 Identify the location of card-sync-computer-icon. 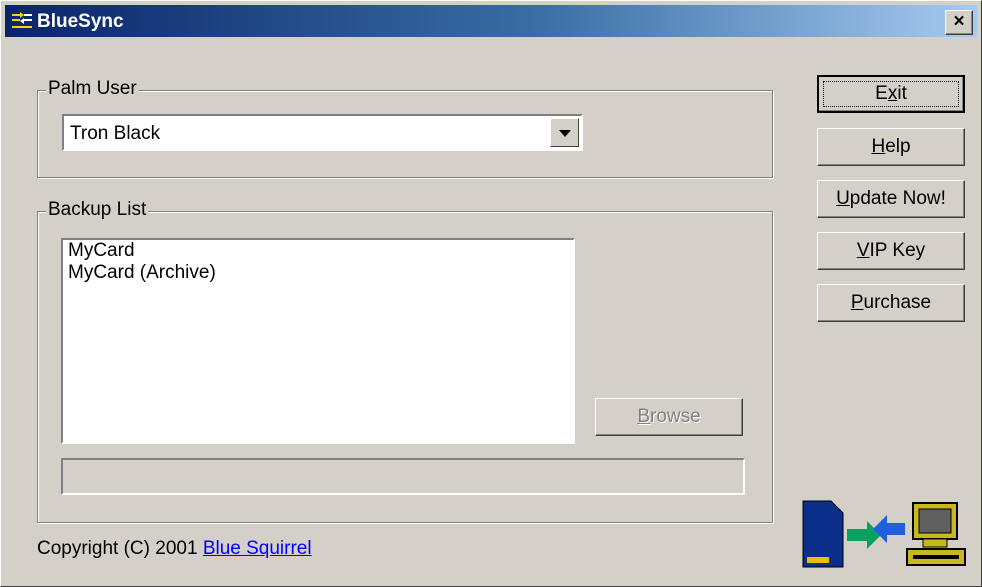
(884, 534).